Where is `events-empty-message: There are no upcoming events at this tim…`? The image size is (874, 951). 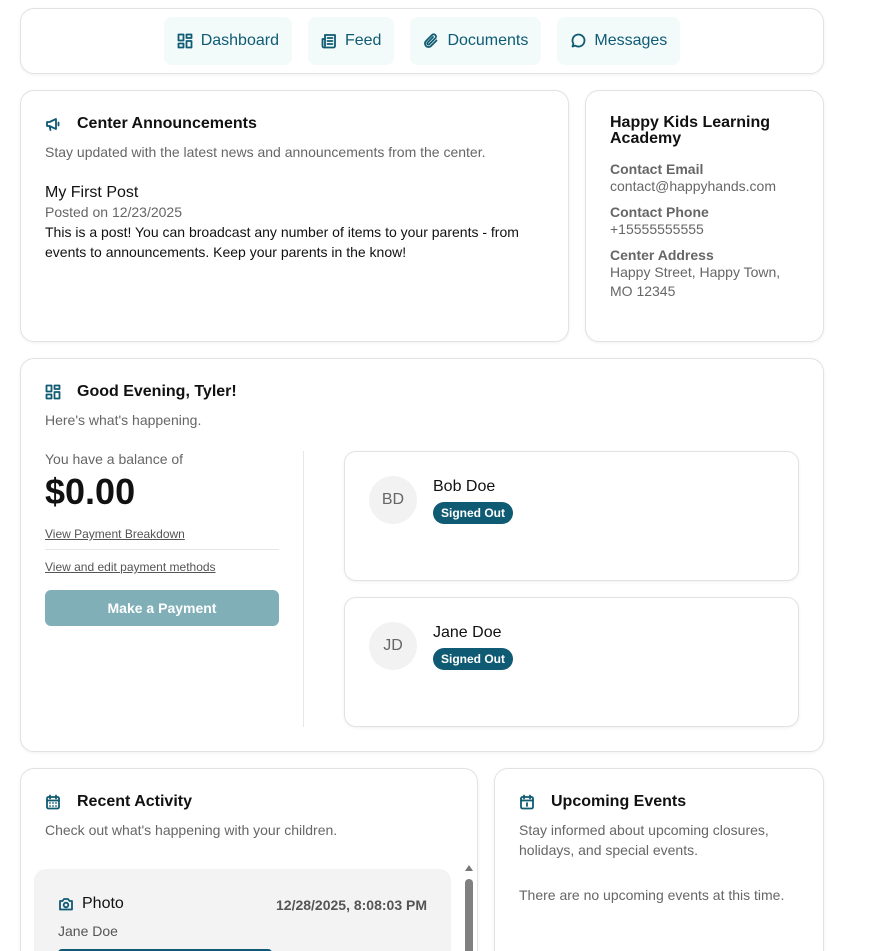
events-empty-message: There are no upcoming events at this tim… is located at coordinates (652, 895).